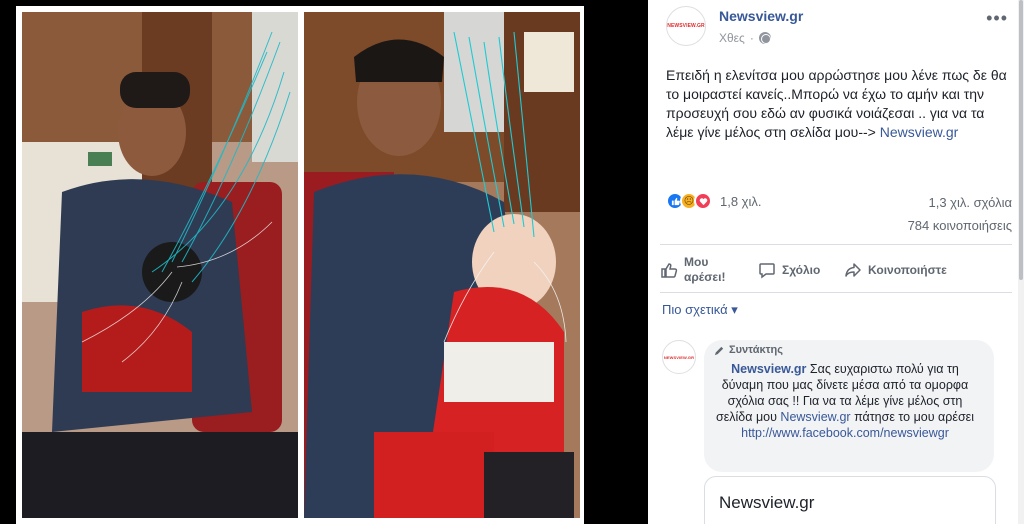 The height and width of the screenshot is (524, 1024). Describe the element at coordinates (719, 350) in the screenshot. I see `pencil-icon` at that location.